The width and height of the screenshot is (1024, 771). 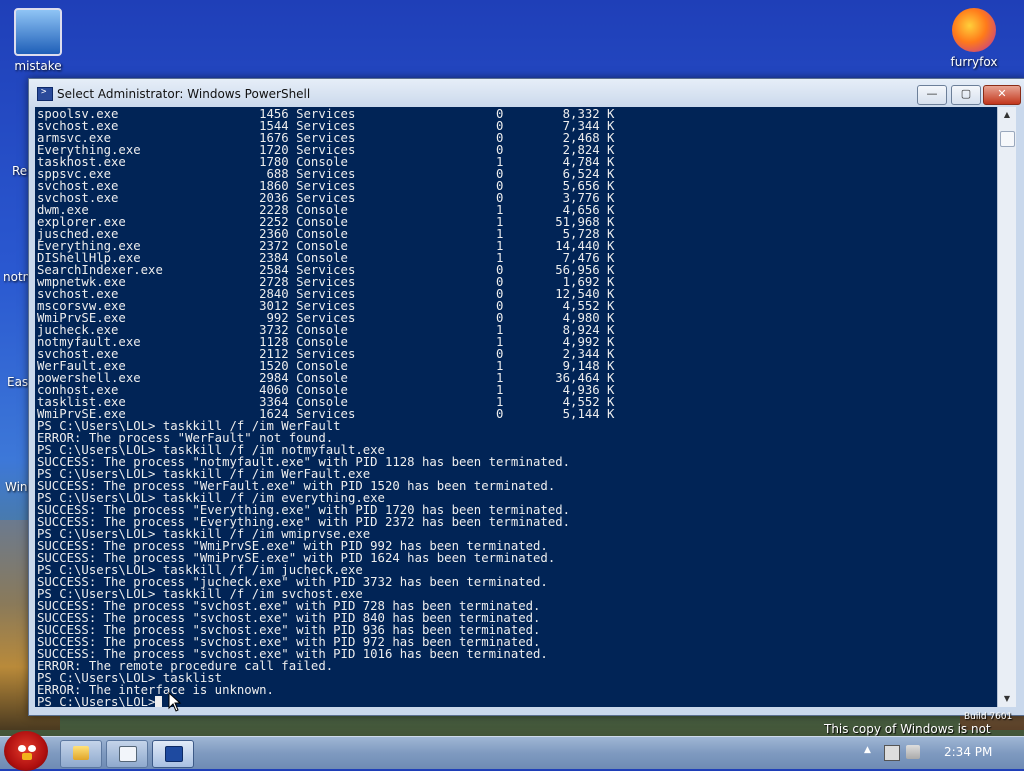 I want to click on desktop-partial-label: Re, so click(x=19, y=171).